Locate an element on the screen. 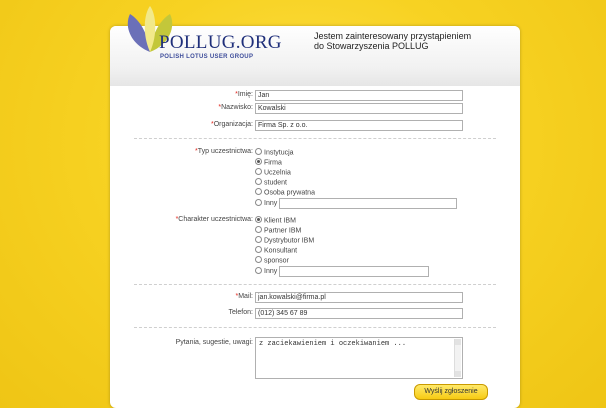 Image resolution: width=606 pixels, height=408 pixels. uwagi-label: Pytania, sugestie, uwagi: is located at coordinates (214, 342).